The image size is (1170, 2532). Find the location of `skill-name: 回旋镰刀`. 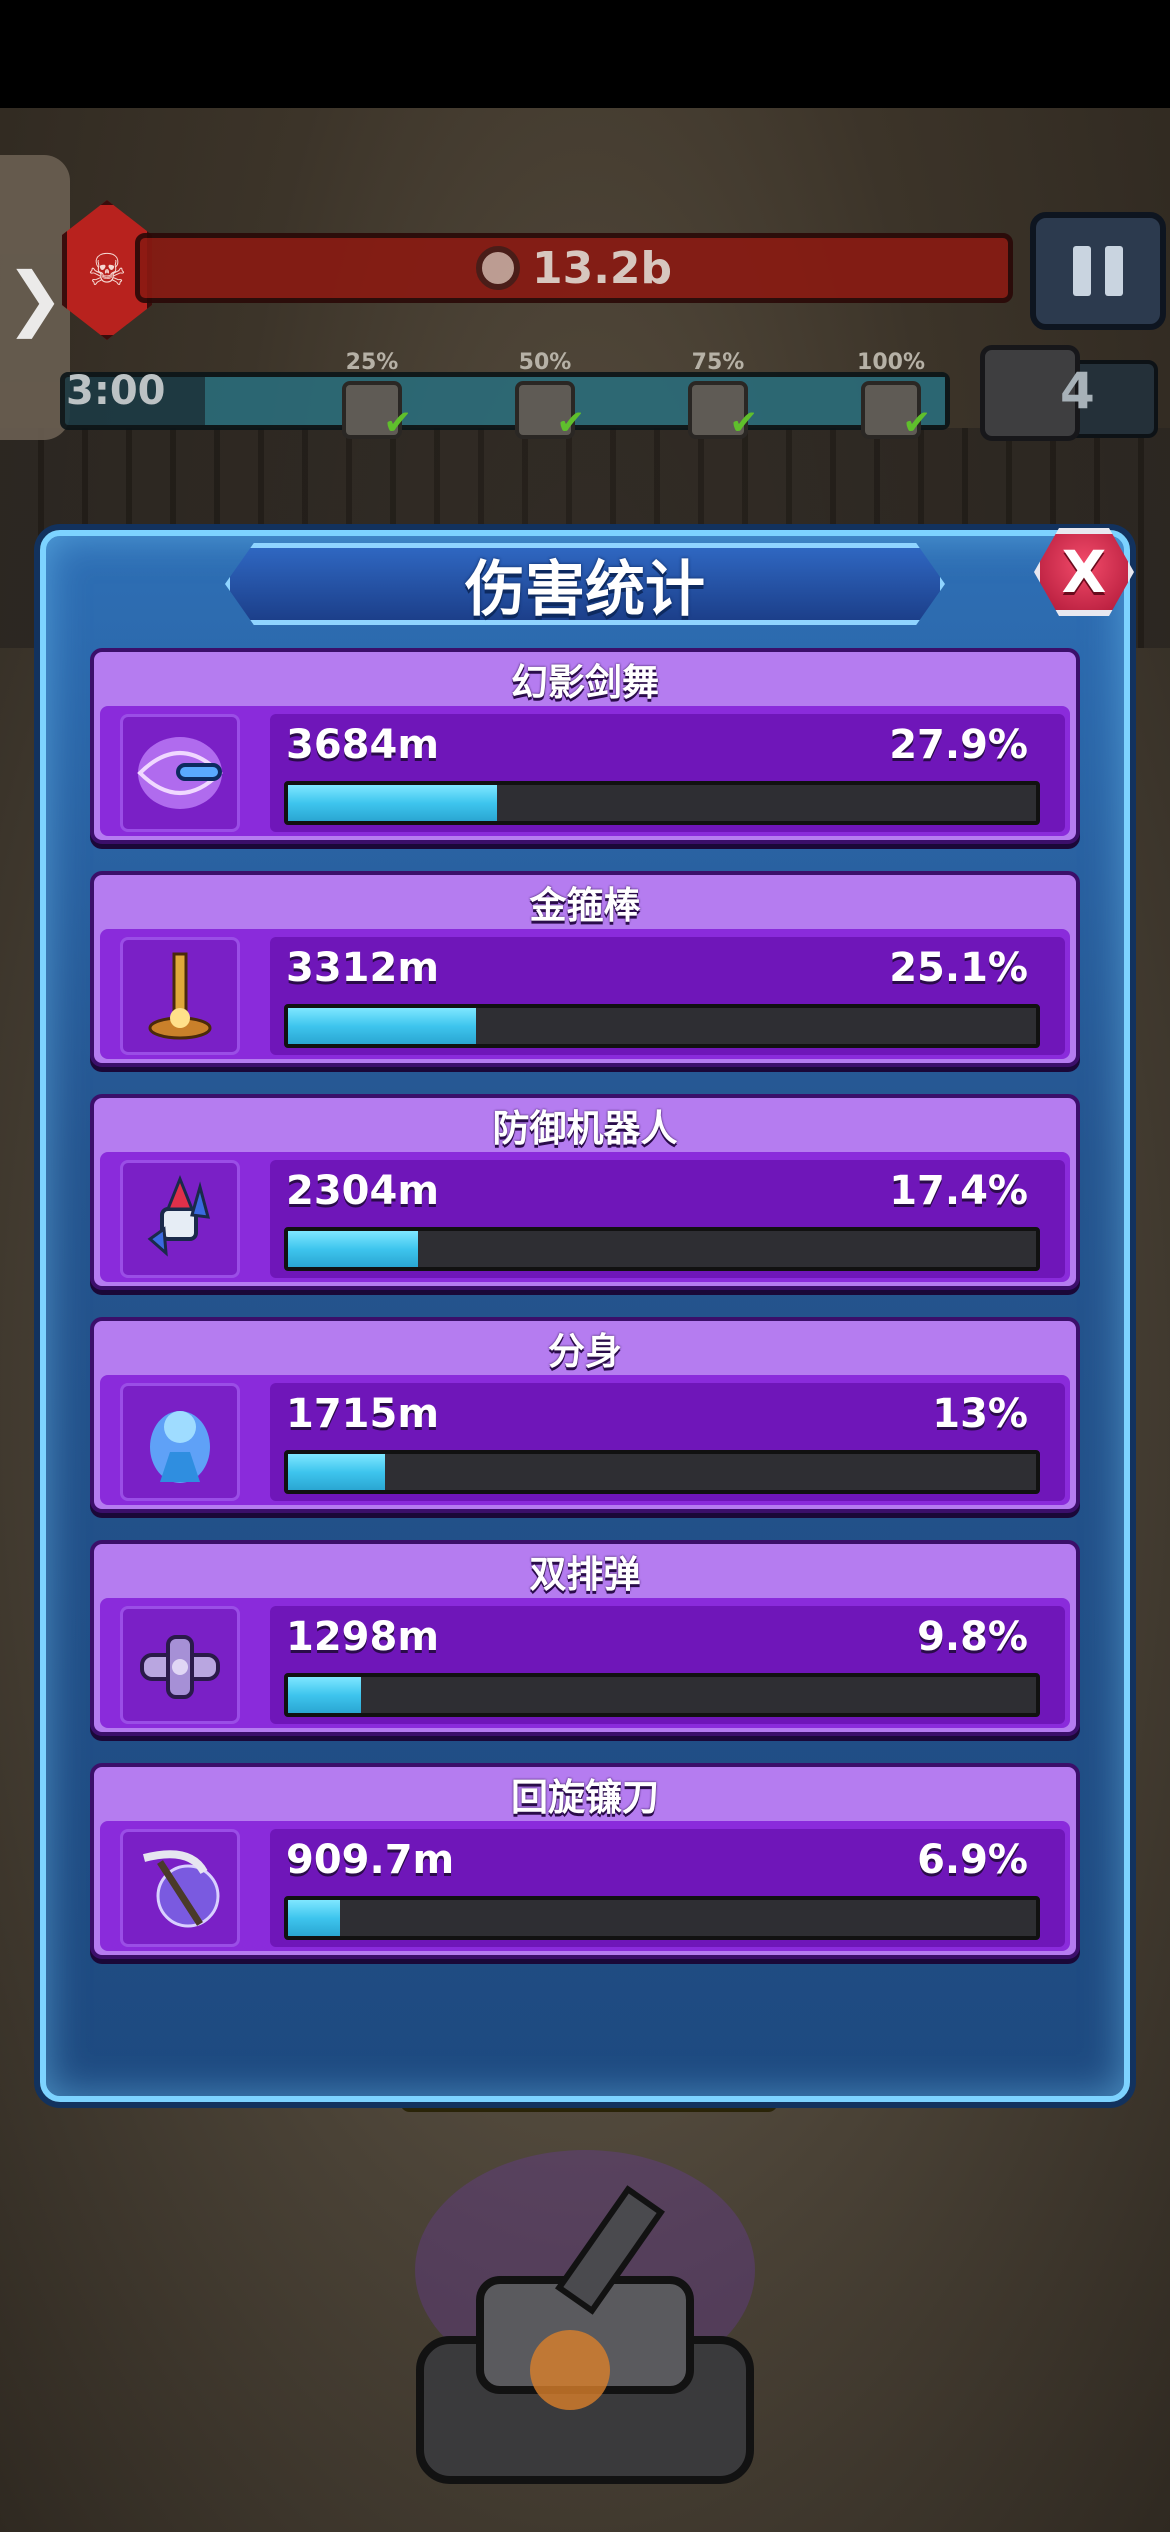

skill-name: 回旋镰刀 is located at coordinates (585, 1797).